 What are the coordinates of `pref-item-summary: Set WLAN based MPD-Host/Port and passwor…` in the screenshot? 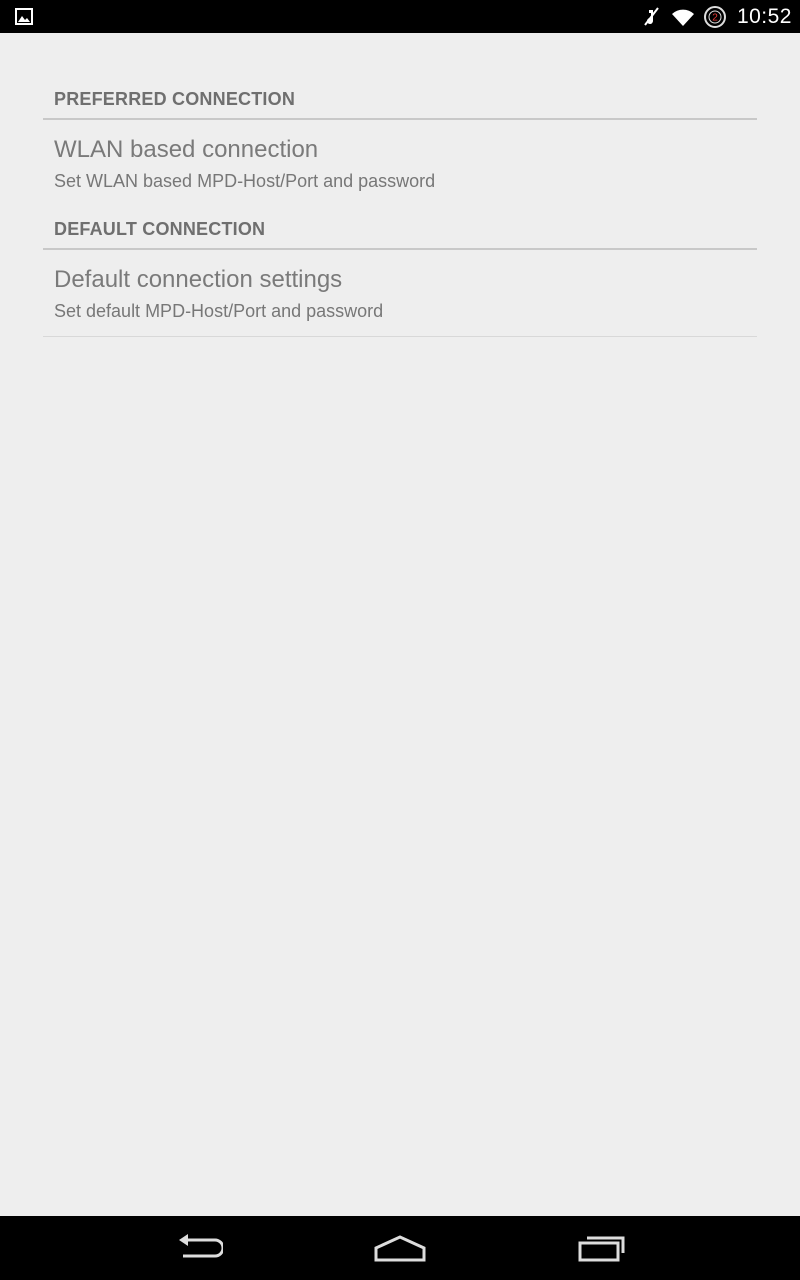 It's located at (245, 181).